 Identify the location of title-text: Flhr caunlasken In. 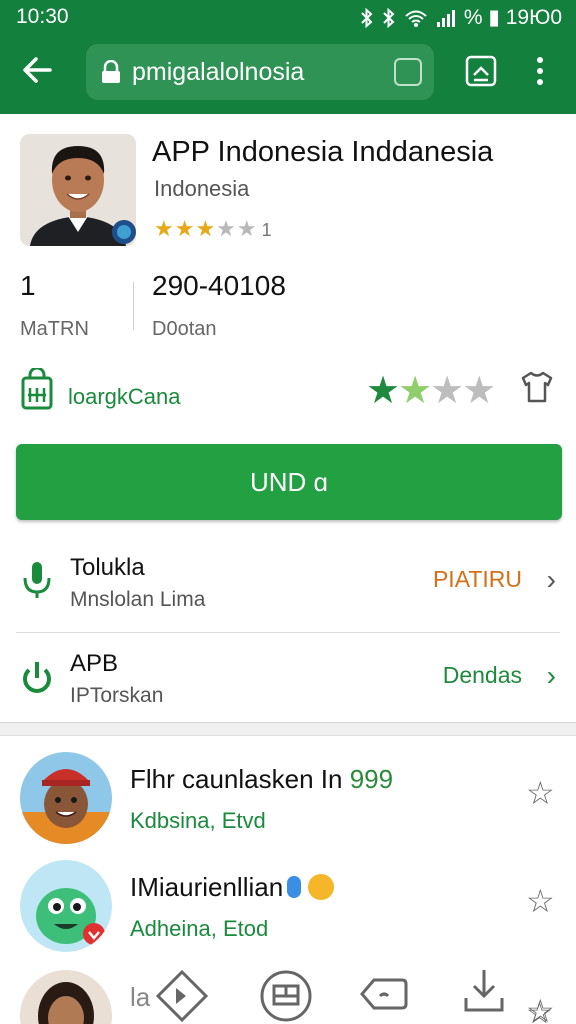
(236, 779).